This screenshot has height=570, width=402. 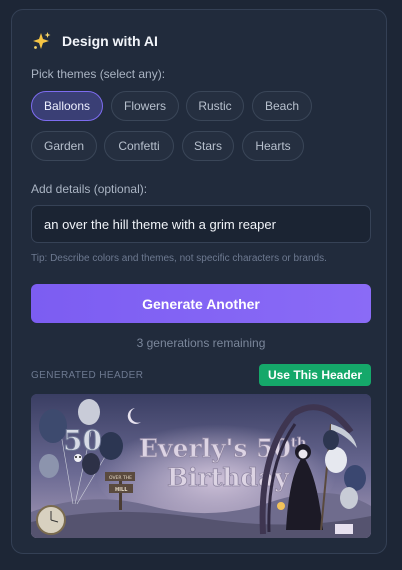 I want to click on sign-text-top: OVER THE, so click(x=120, y=478).